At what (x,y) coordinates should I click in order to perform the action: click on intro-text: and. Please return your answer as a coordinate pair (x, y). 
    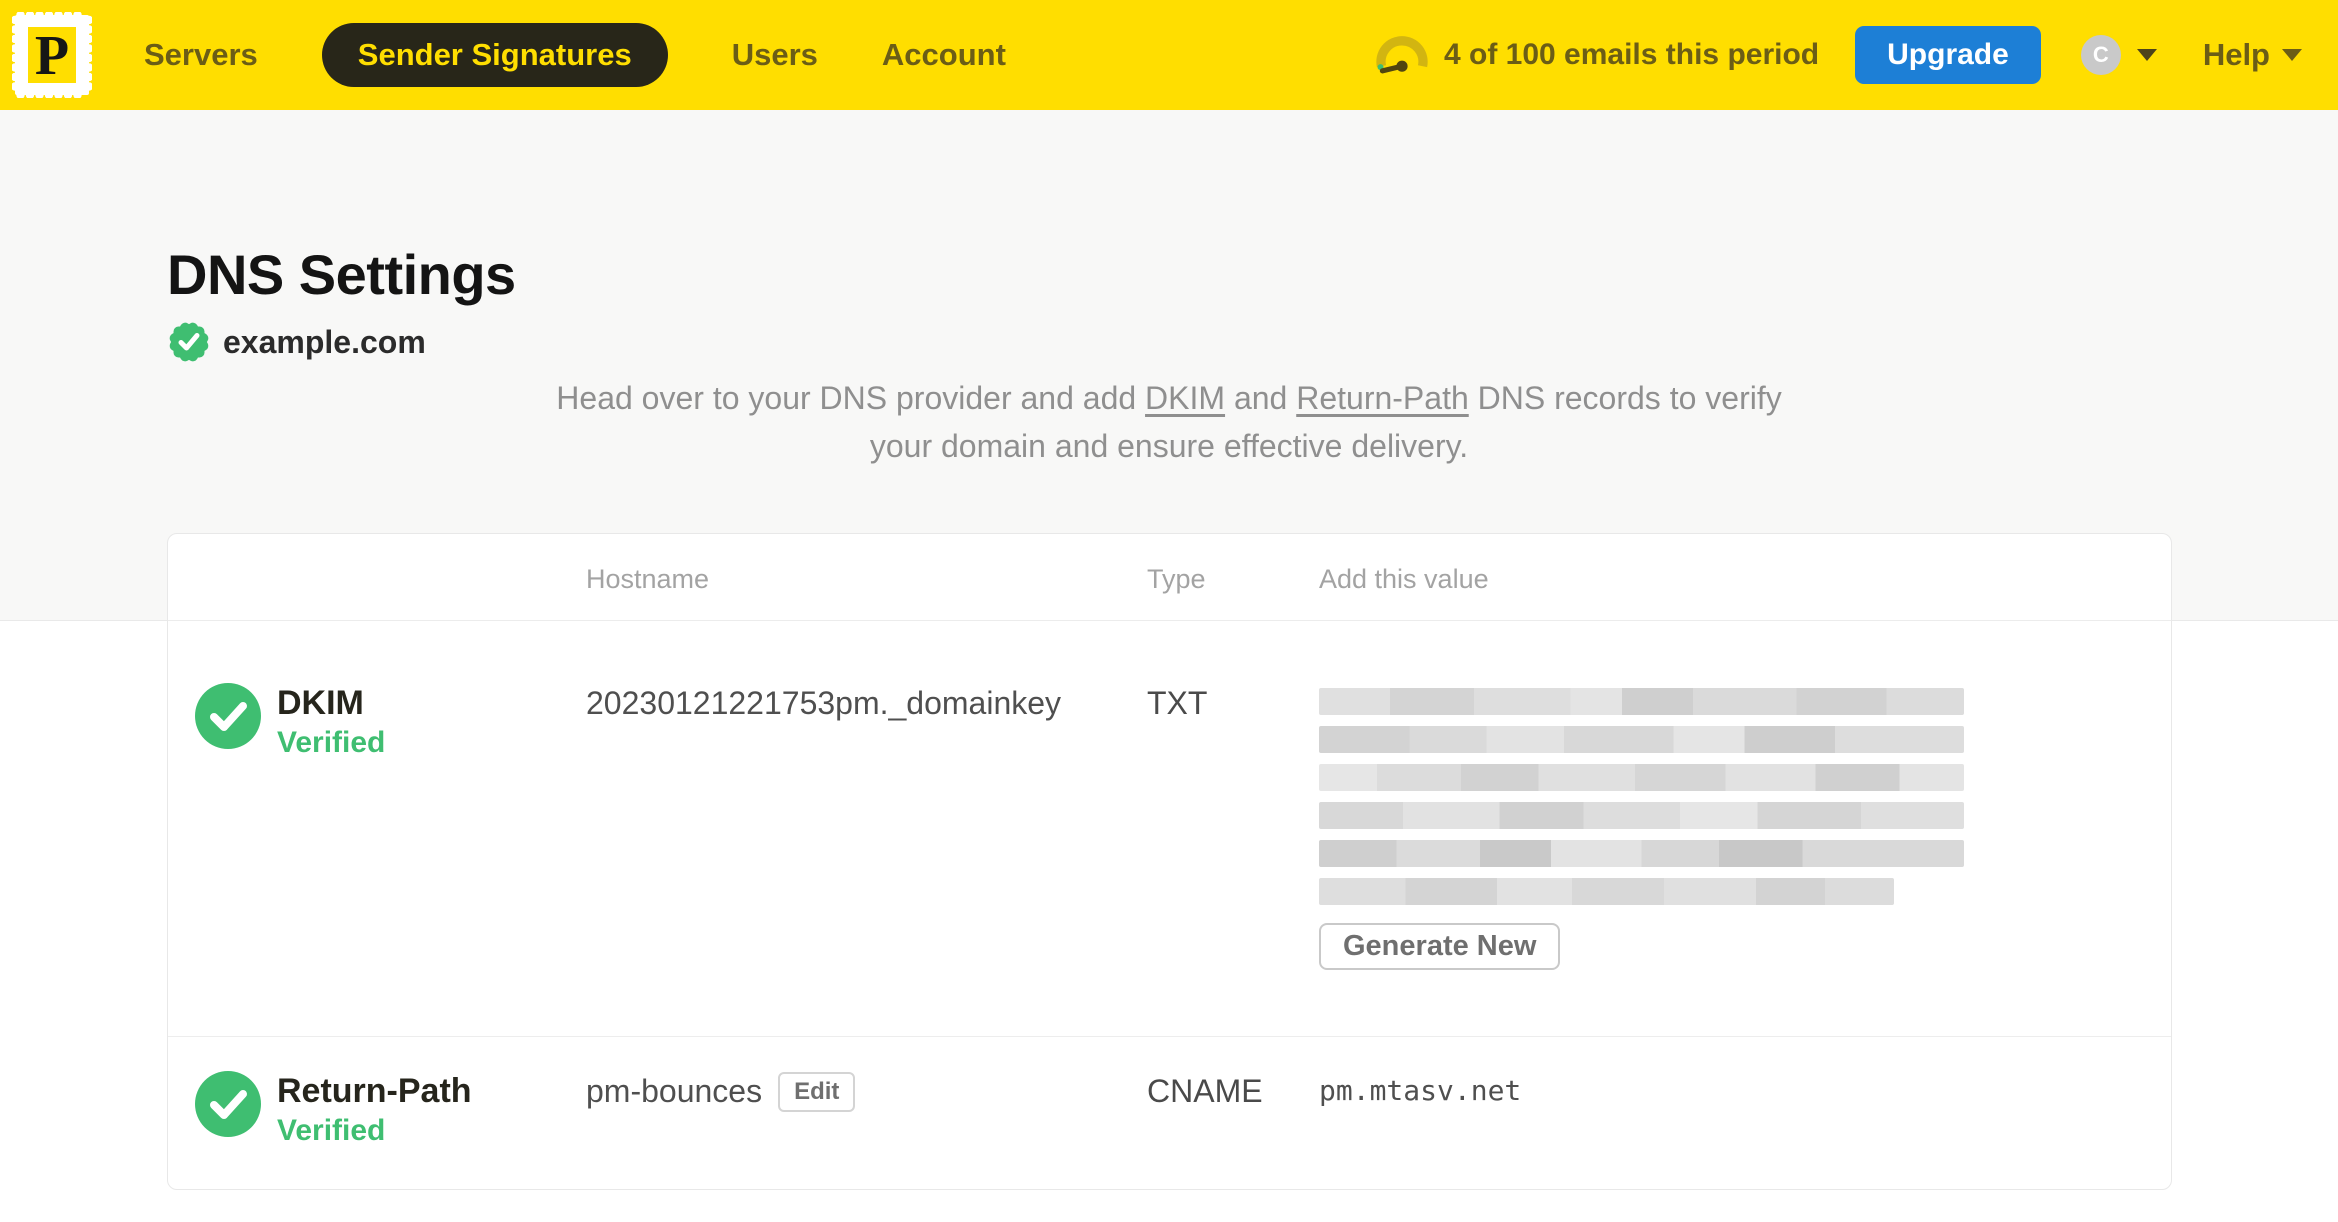
    Looking at the image, I should click on (1261, 398).